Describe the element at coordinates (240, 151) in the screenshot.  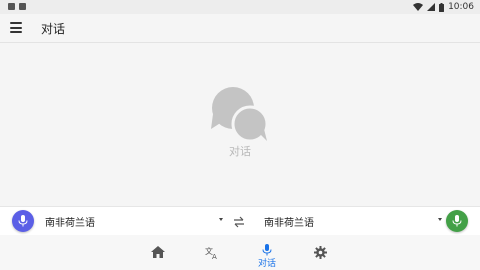
I see `empty-state-label: 对话` at that location.